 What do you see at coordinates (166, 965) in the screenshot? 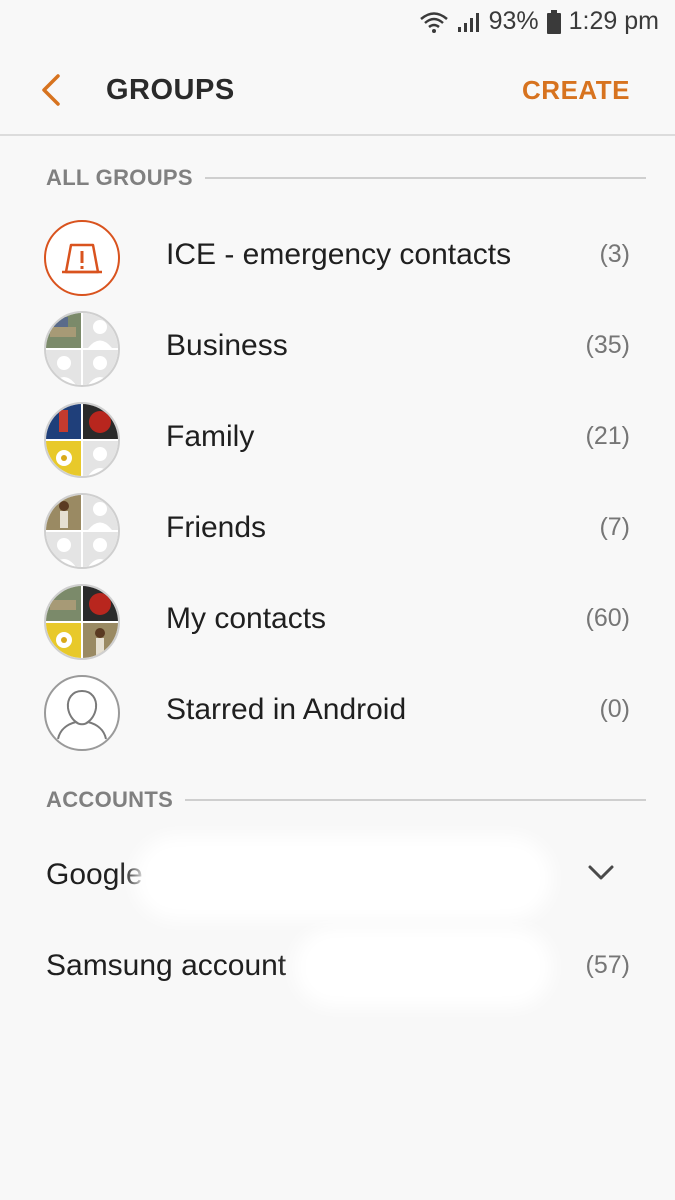
I see `account-name: Samsung account` at bounding box center [166, 965].